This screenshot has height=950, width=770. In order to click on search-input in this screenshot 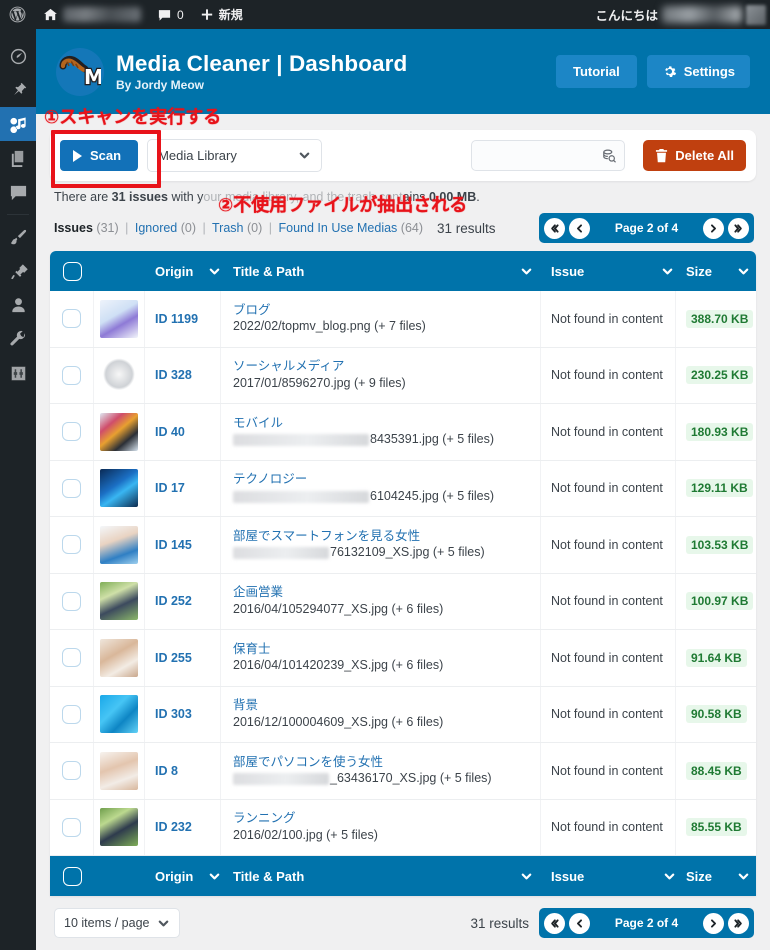, I will do `click(541, 155)`.